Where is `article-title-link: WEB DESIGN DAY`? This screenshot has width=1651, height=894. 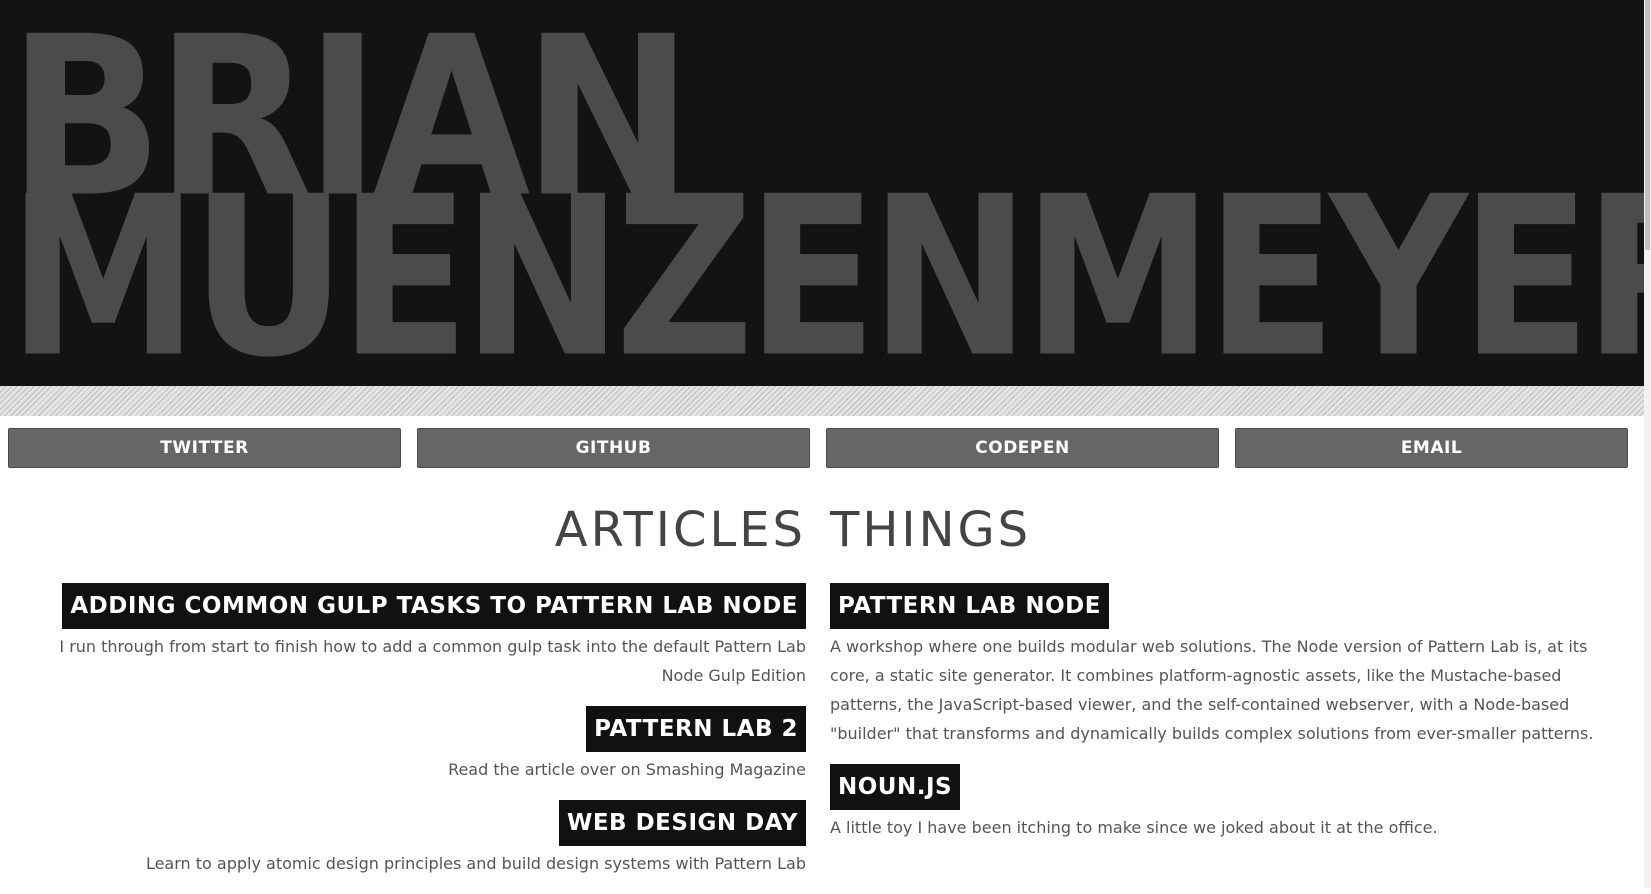
article-title-link: WEB DESIGN DAY is located at coordinates (682, 823).